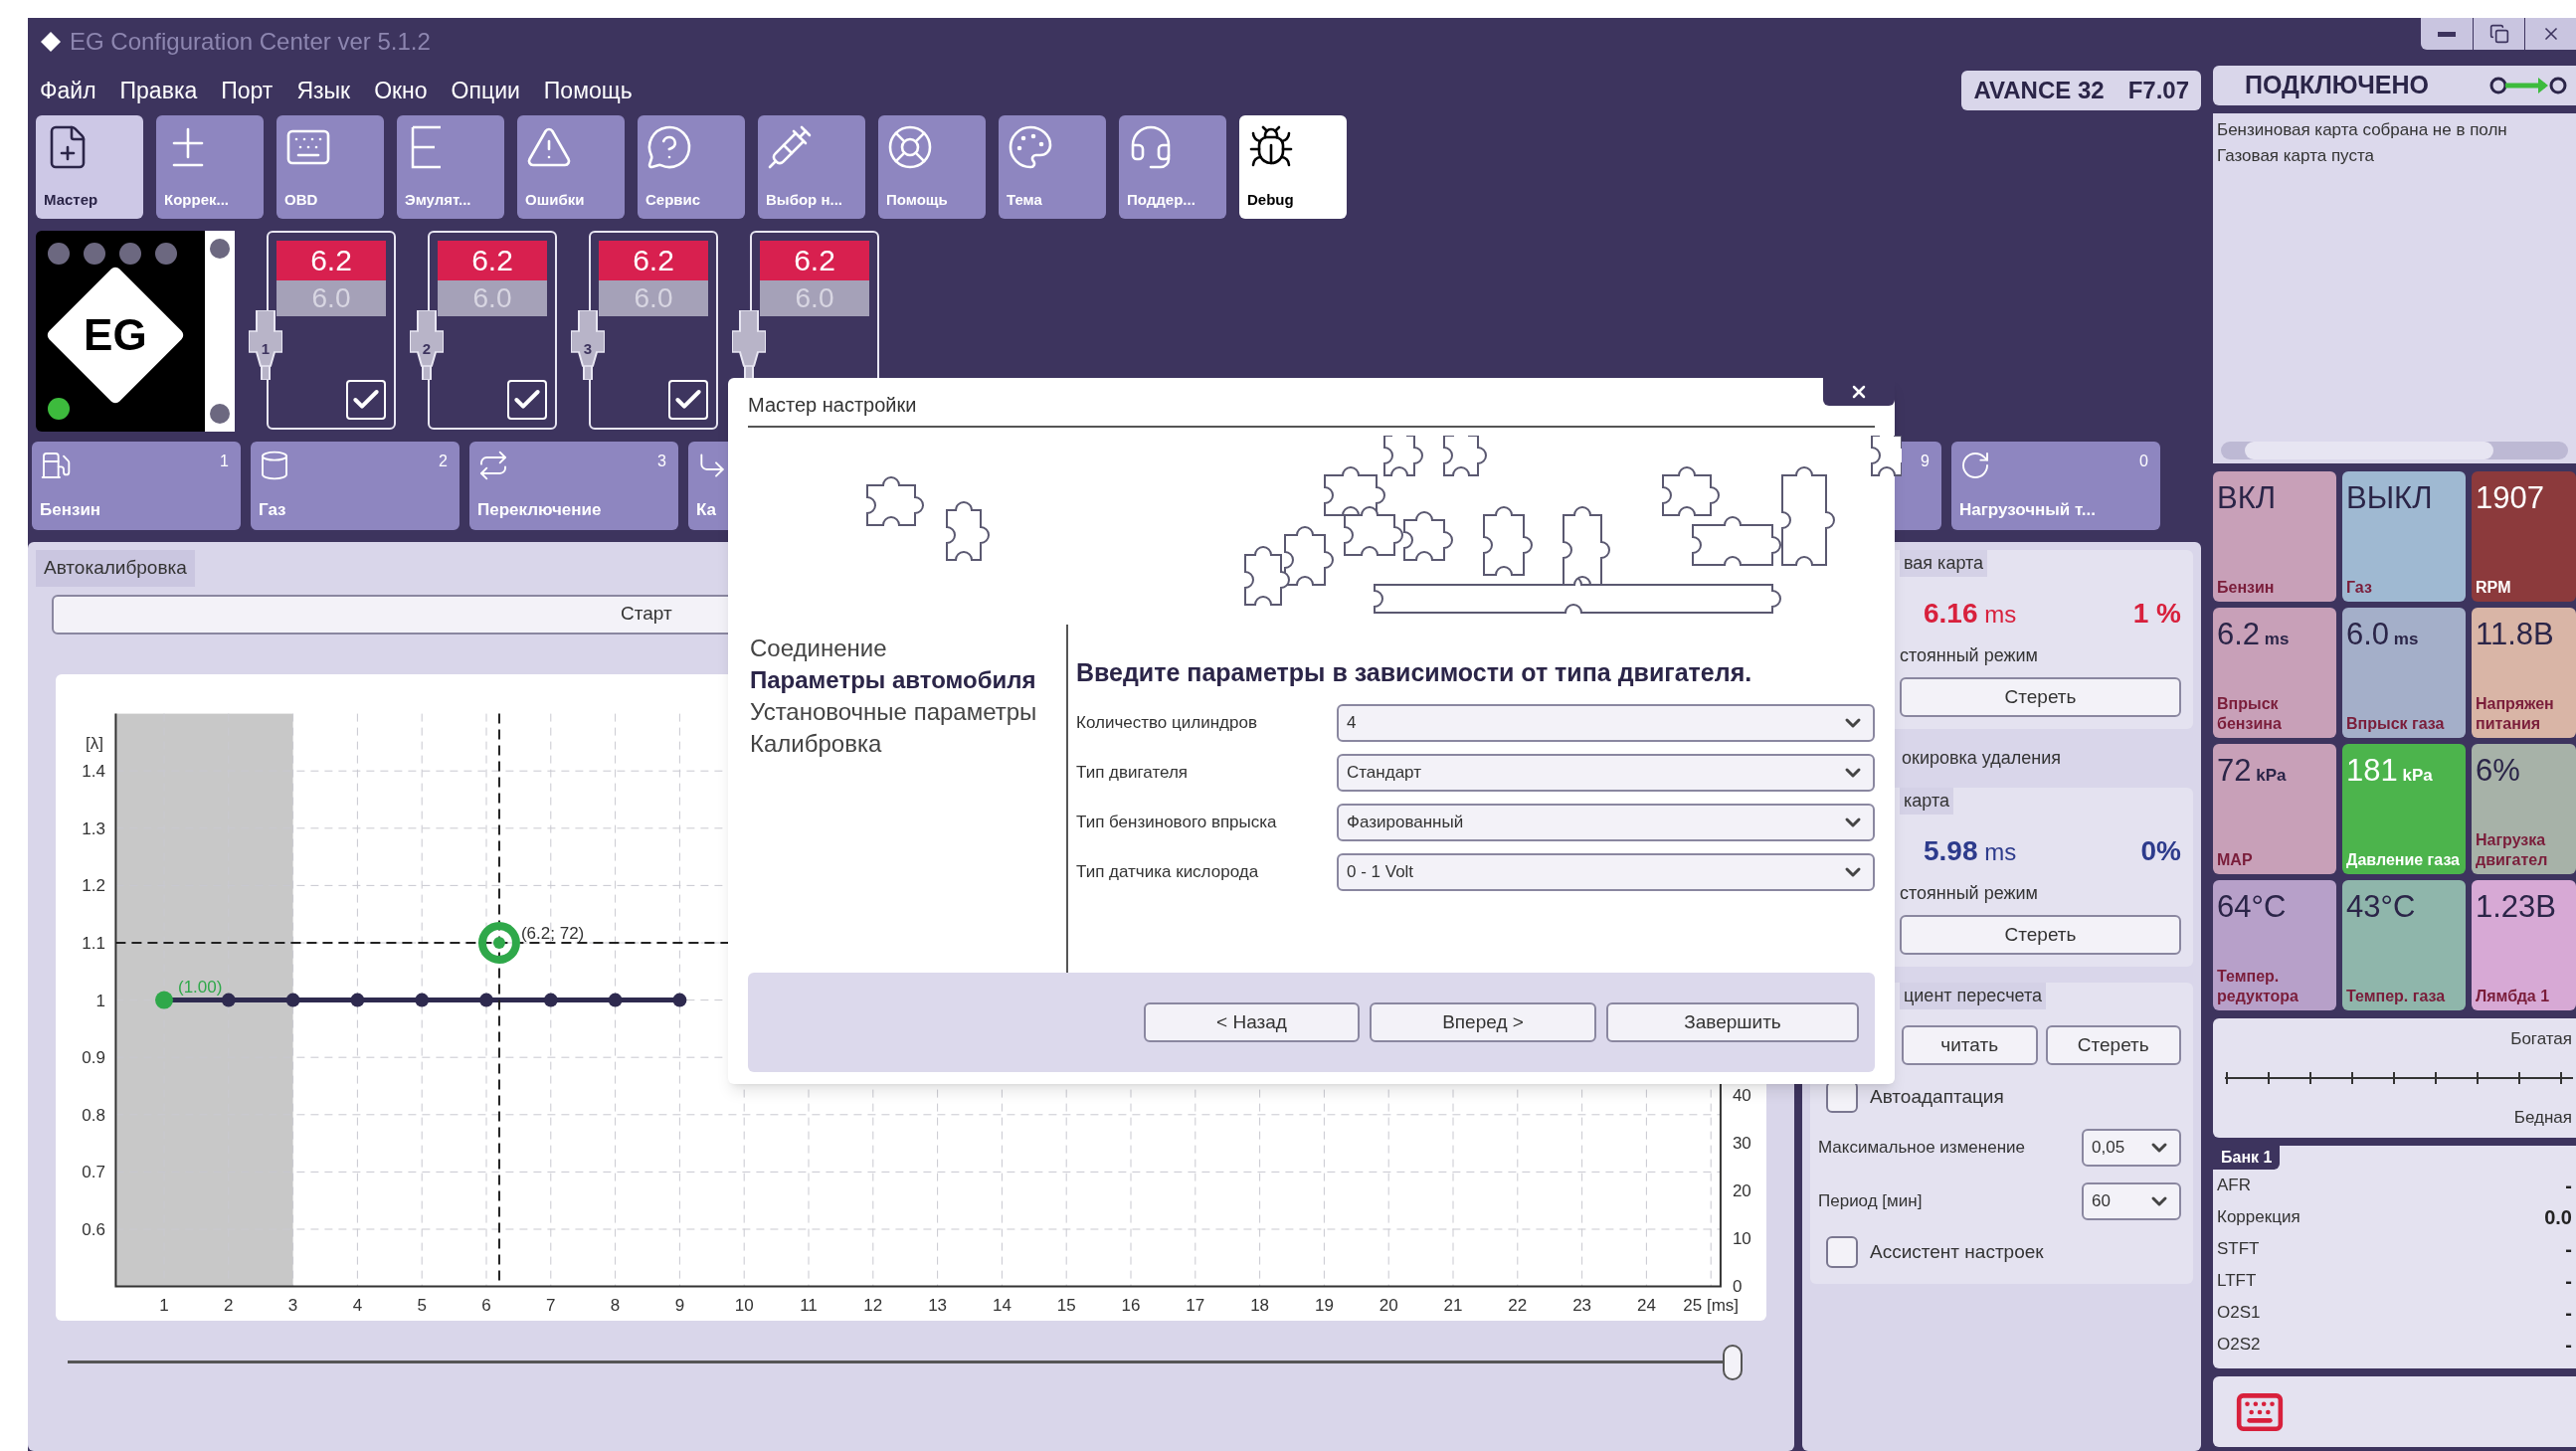 The height and width of the screenshot is (1451, 2576). I want to click on menu-item: Правка, so click(158, 90).